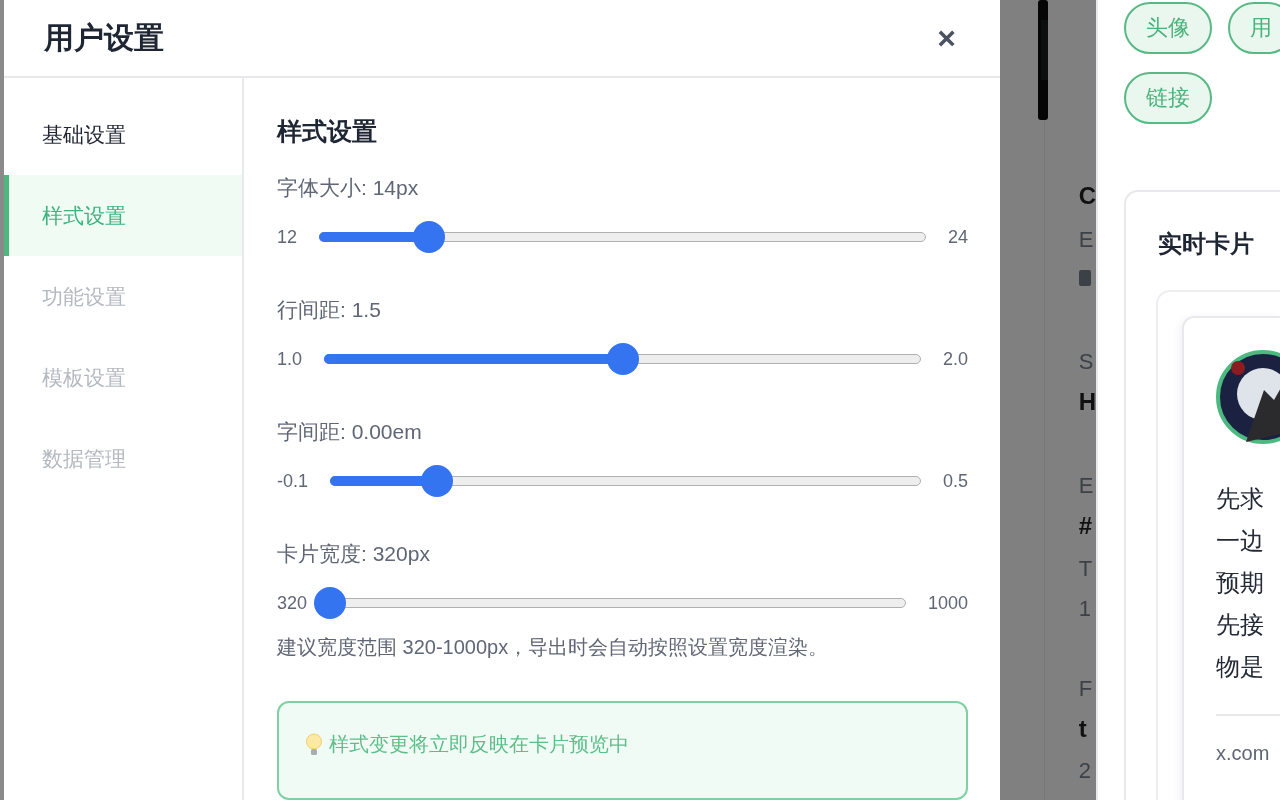 The width and height of the screenshot is (1280, 800). What do you see at coordinates (348, 188) in the screenshot?
I see `slider-label: 字体大小: 14px` at bounding box center [348, 188].